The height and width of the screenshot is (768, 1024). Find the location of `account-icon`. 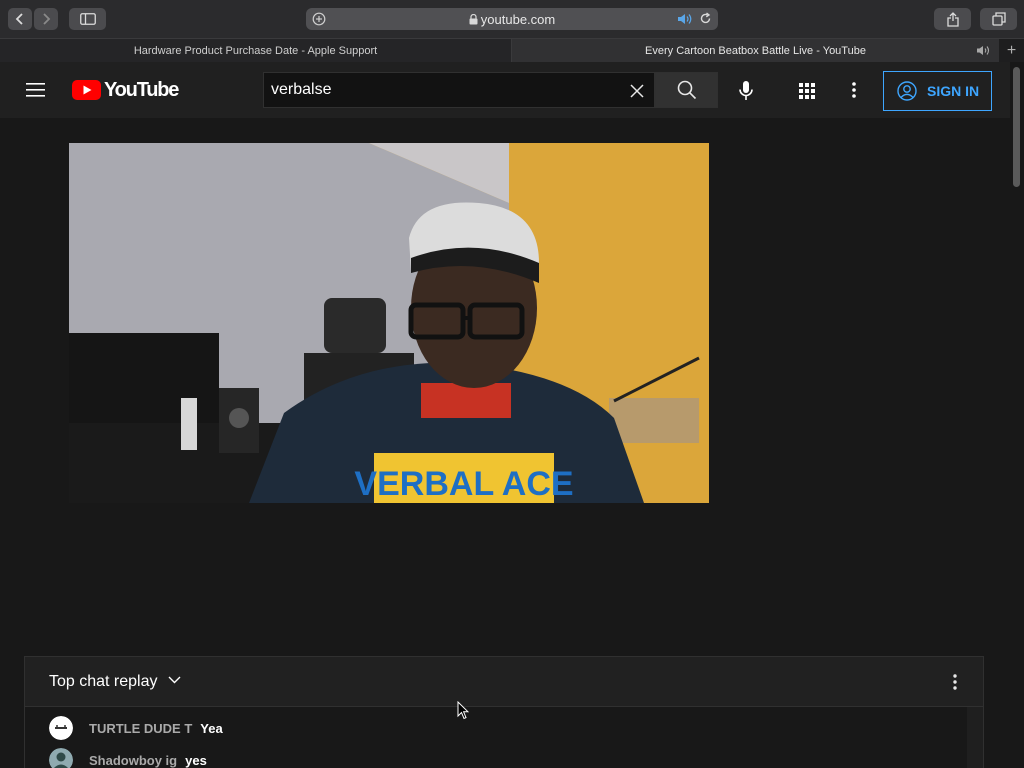

account-icon is located at coordinates (907, 91).